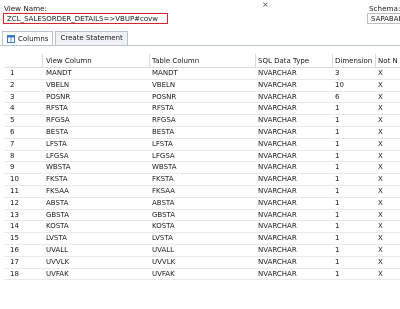  What do you see at coordinates (202, 145) in the screenshot?
I see `table-row: 7 LFSTA LFSTA NVARCHAR 1 X` at bounding box center [202, 145].